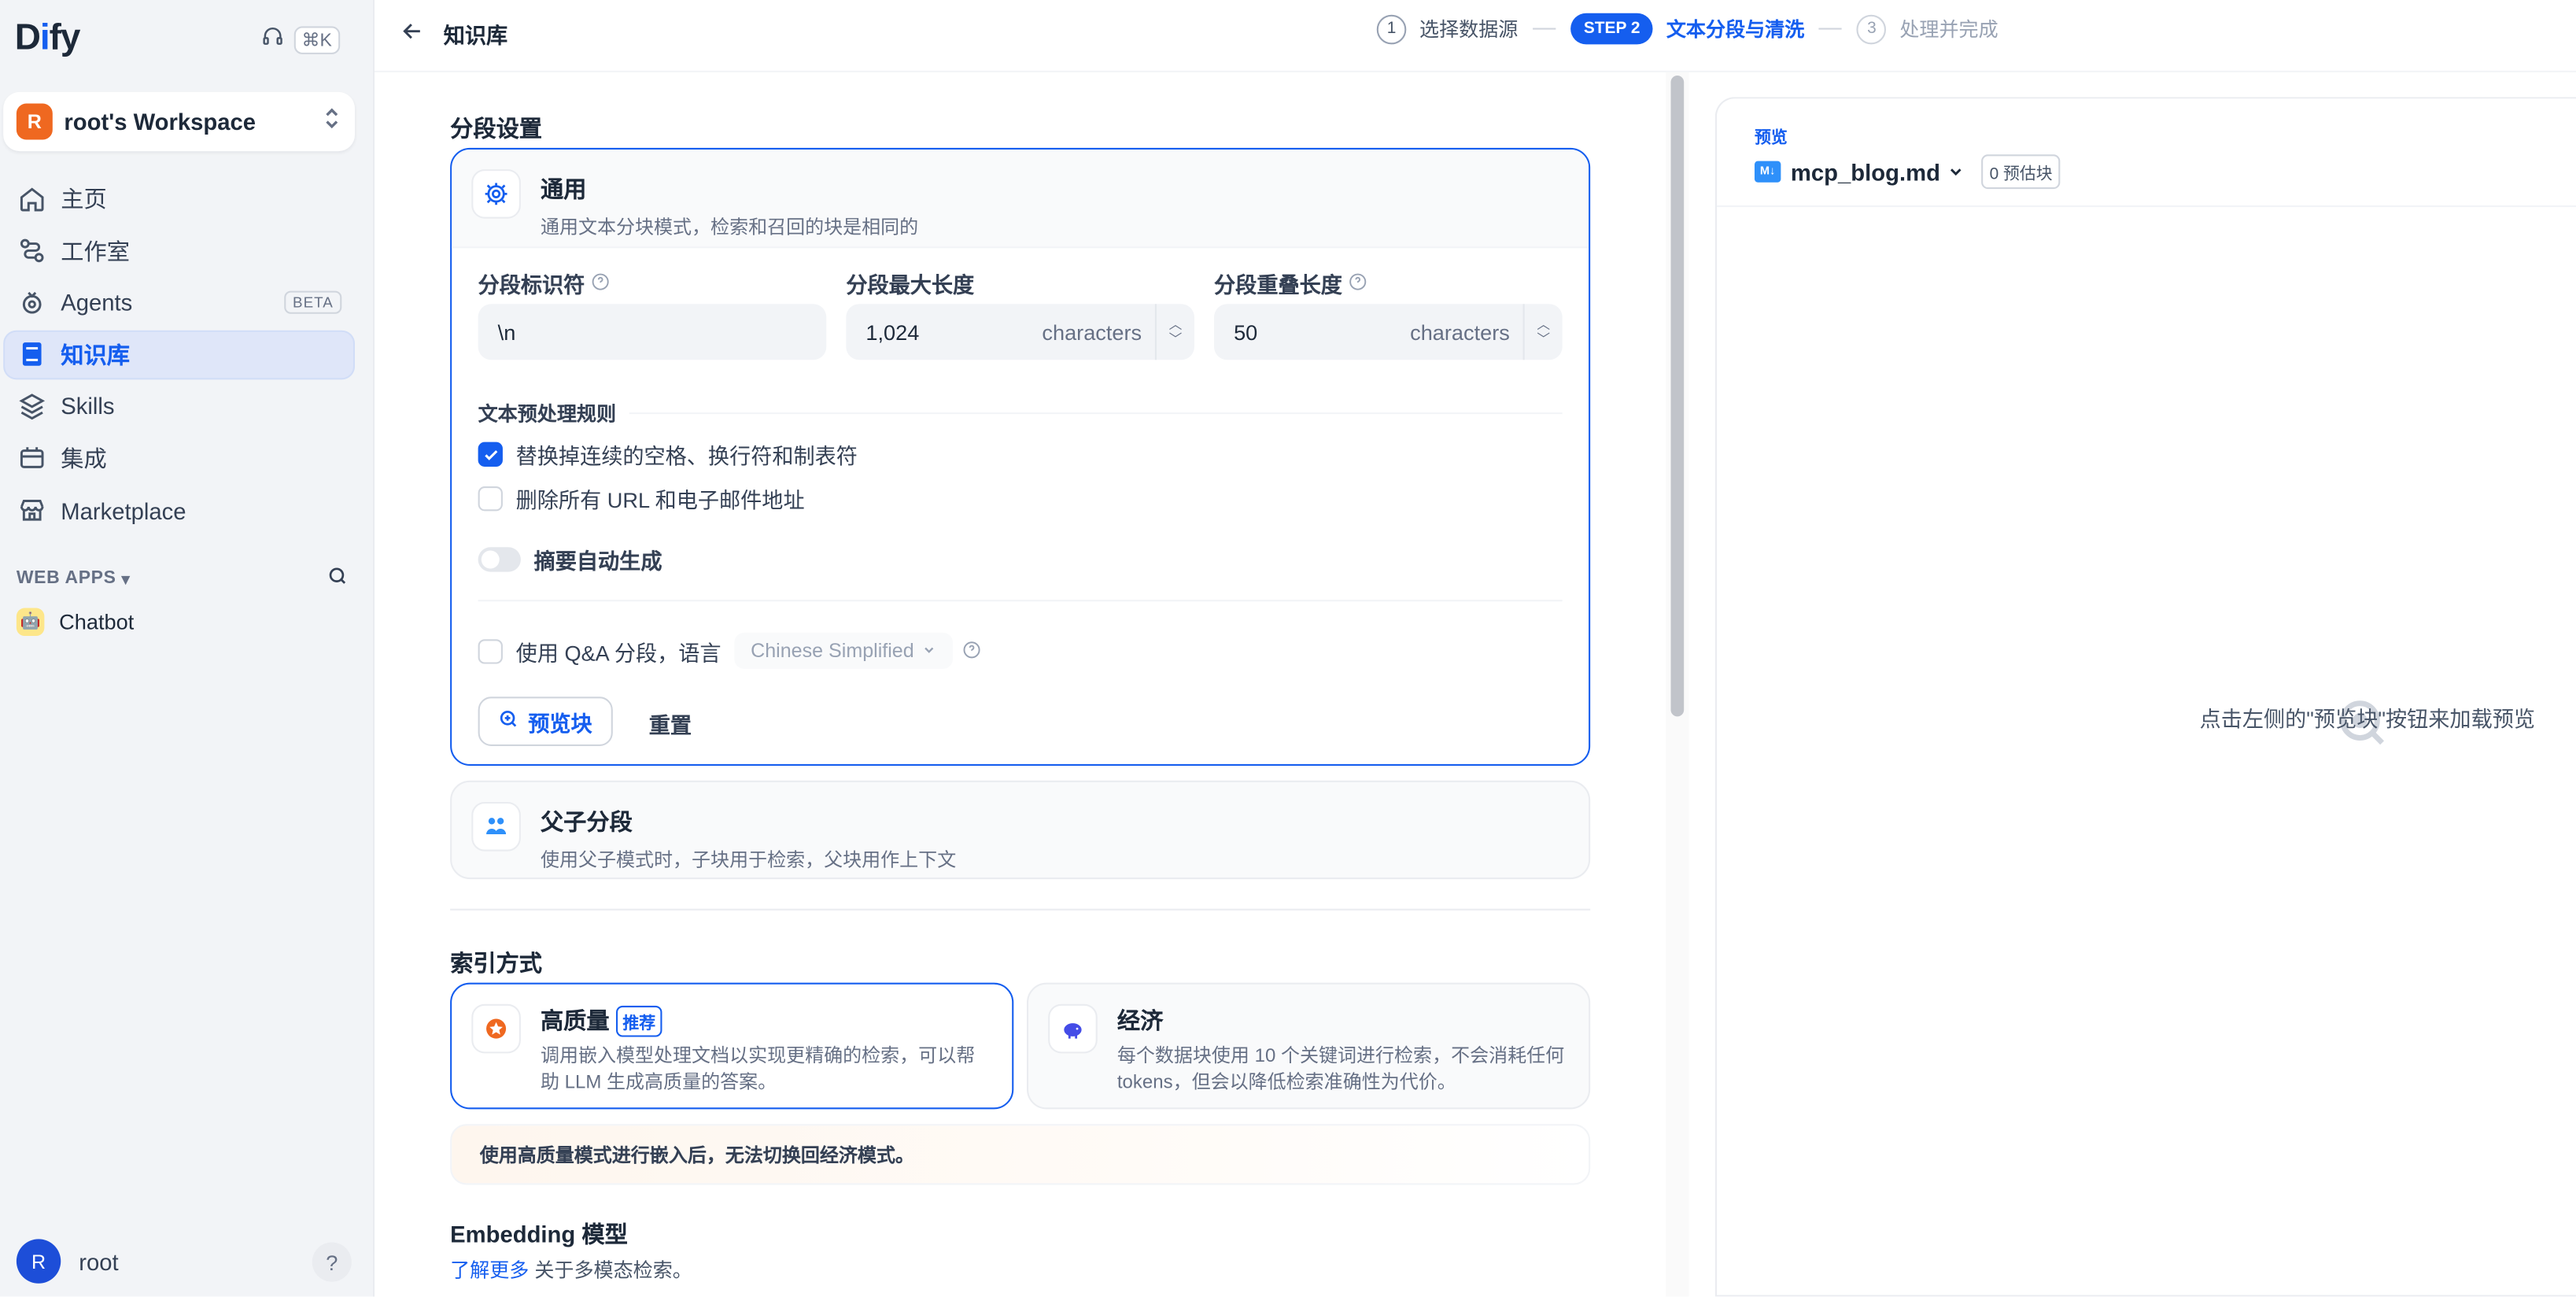  Describe the element at coordinates (2146, 206) in the screenshot. I see `preview-divider` at that location.